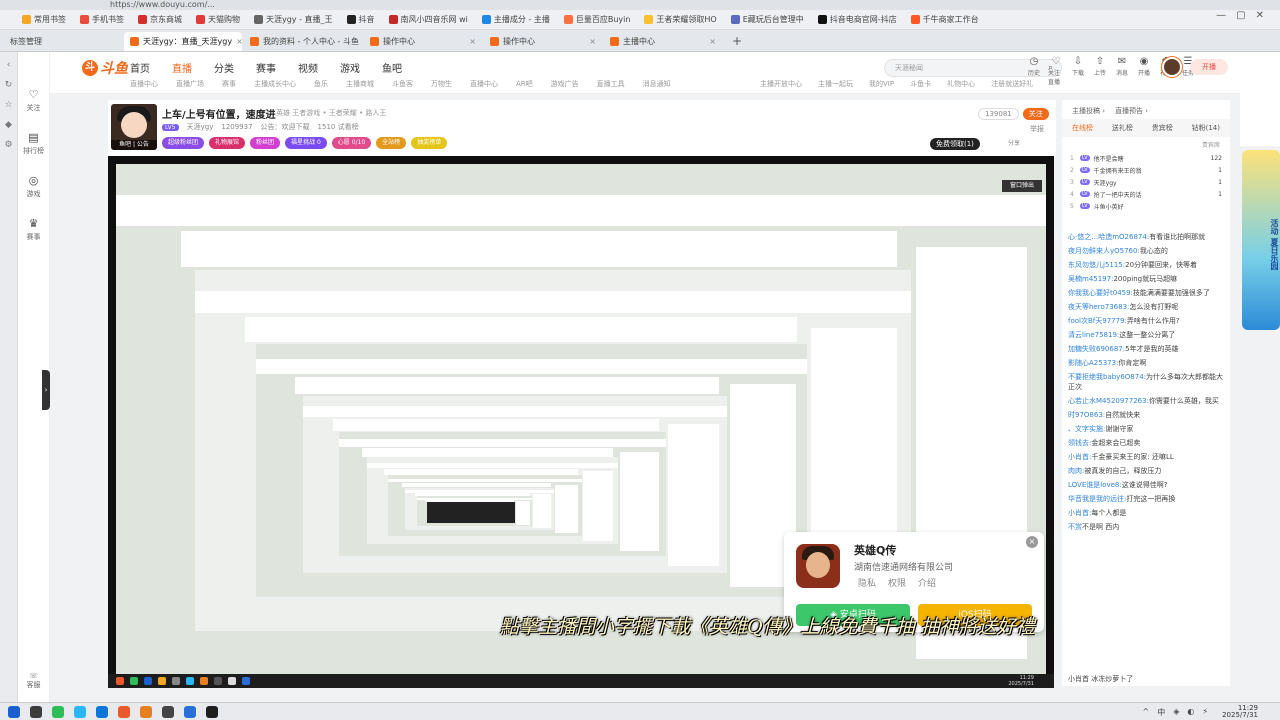 This screenshot has height=720, width=1280. What do you see at coordinates (429, 143) in the screenshot?
I see `room-badge: 抽奖榜单` at bounding box center [429, 143].